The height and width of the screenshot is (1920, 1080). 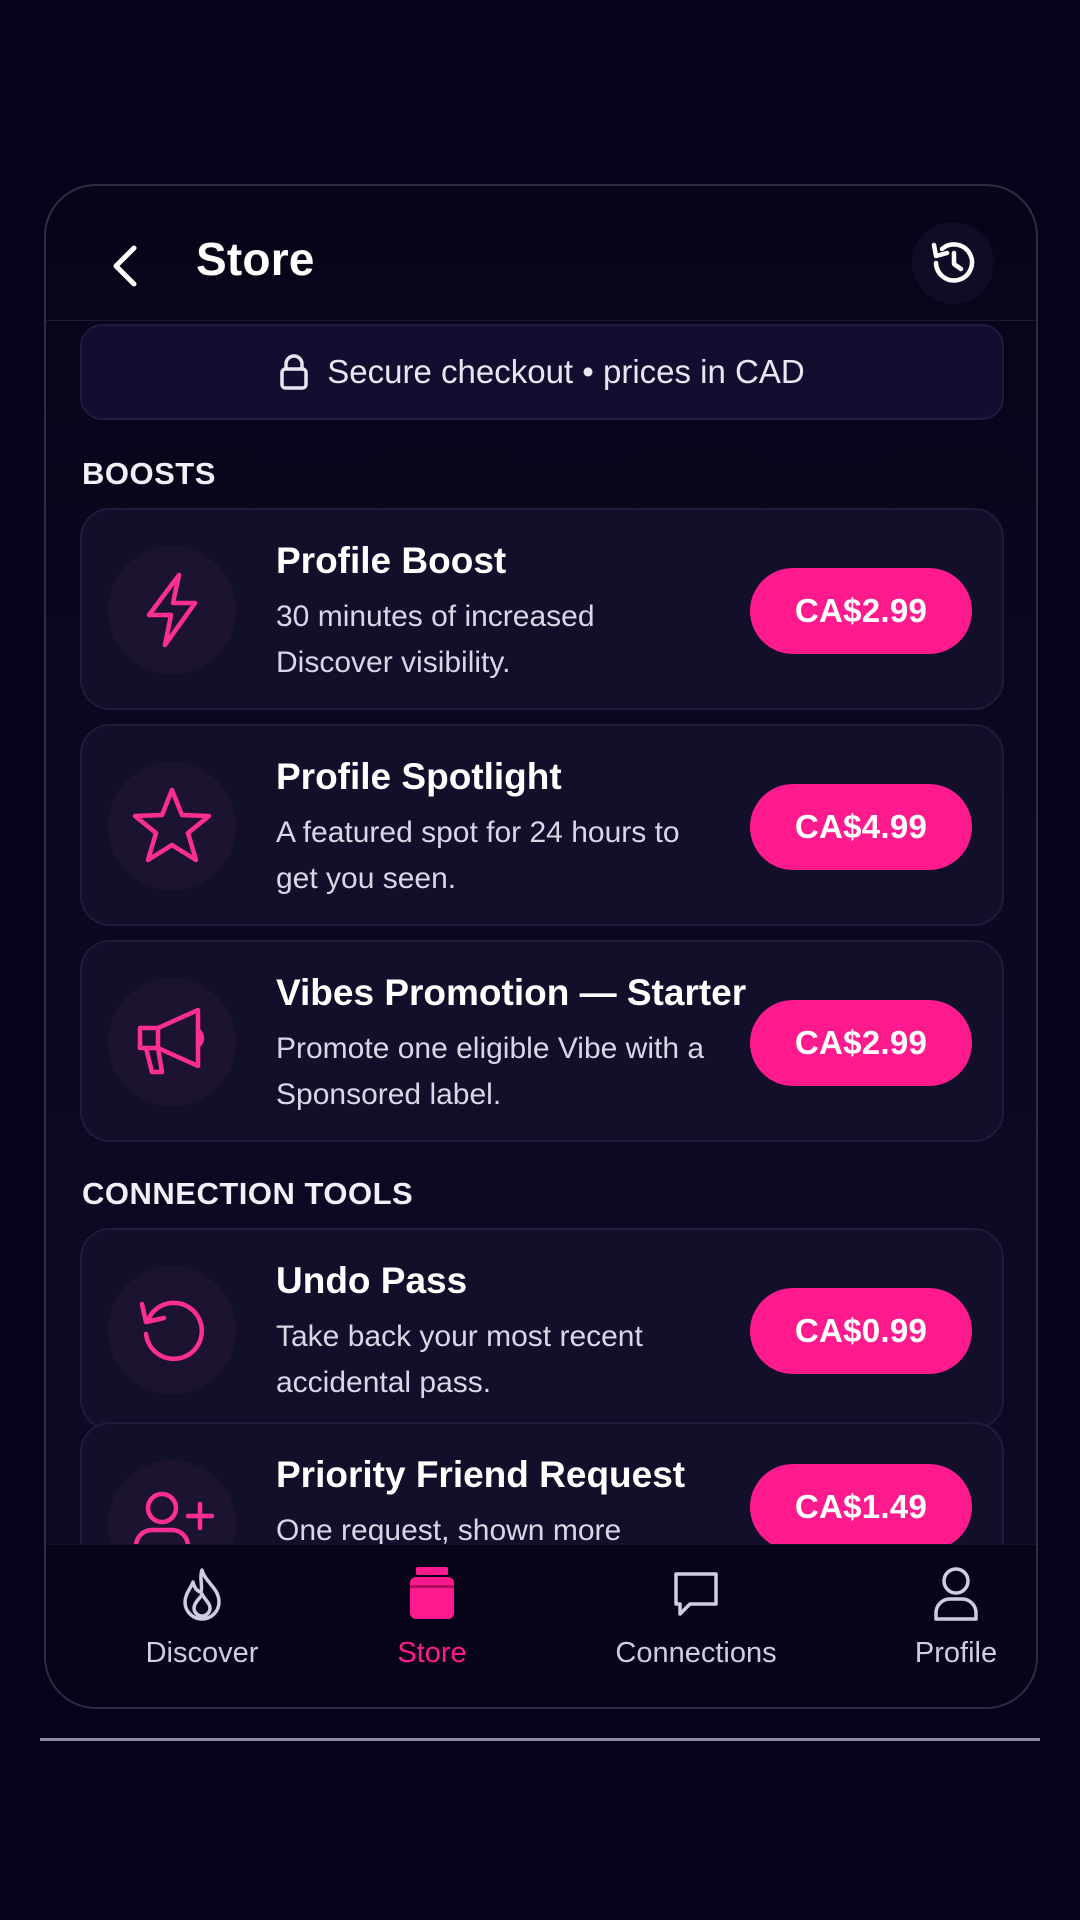 I want to click on star-icon, so click(x=172, y=826).